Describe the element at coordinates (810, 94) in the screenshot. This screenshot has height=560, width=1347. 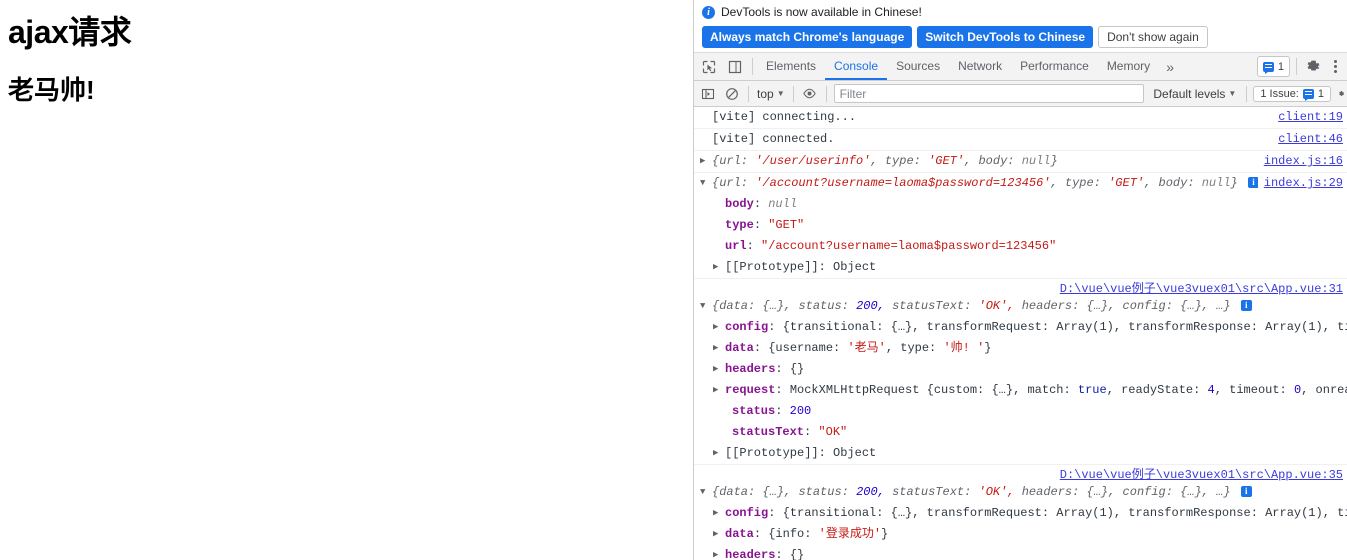
I see `live-expression-icon` at that location.